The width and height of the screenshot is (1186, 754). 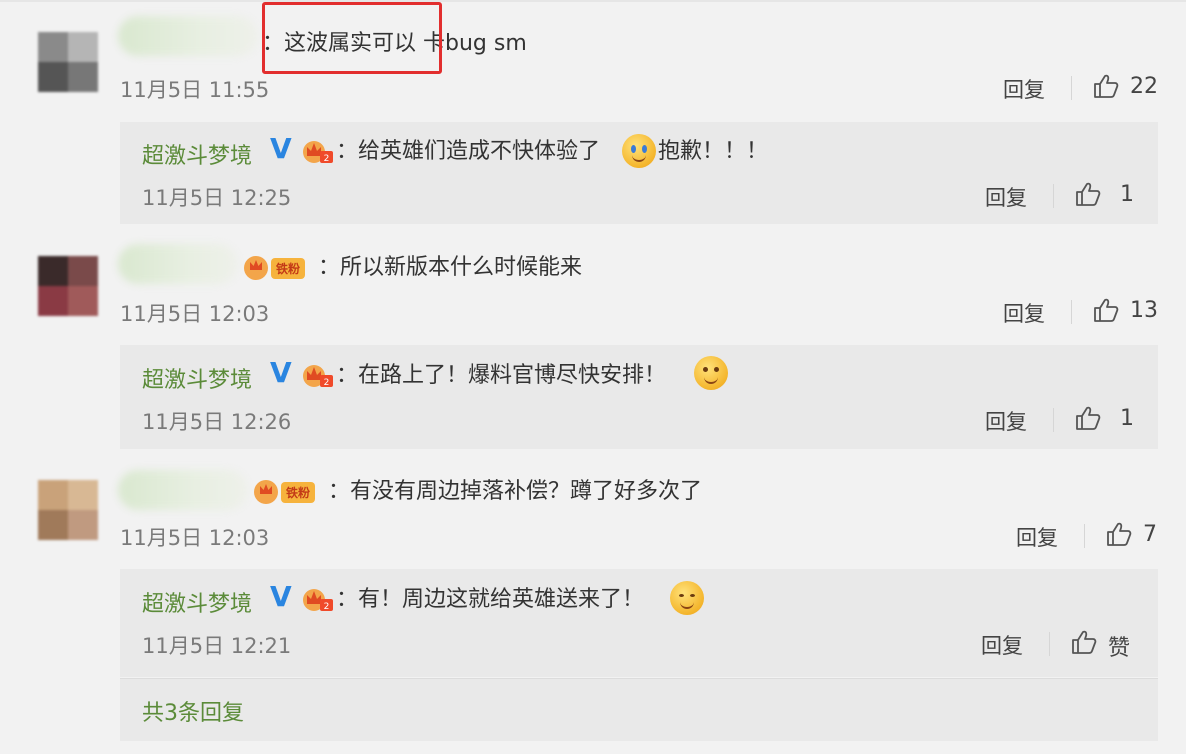 I want to click on more-replies-box, so click(x=639, y=709).